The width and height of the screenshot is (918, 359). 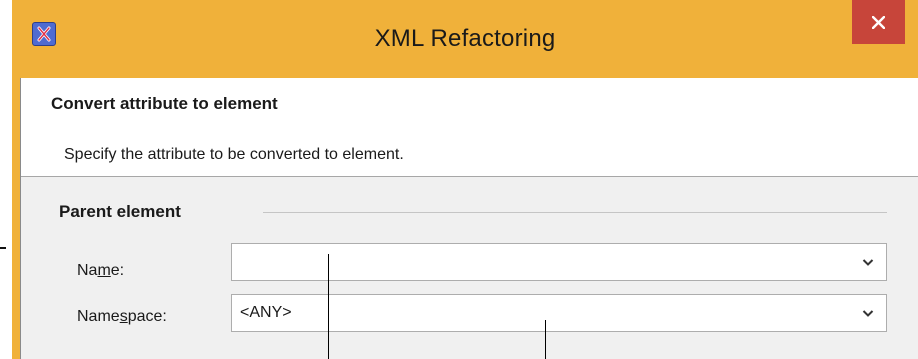 I want to click on parent-element-group-label: Parent element, so click(x=120, y=211).